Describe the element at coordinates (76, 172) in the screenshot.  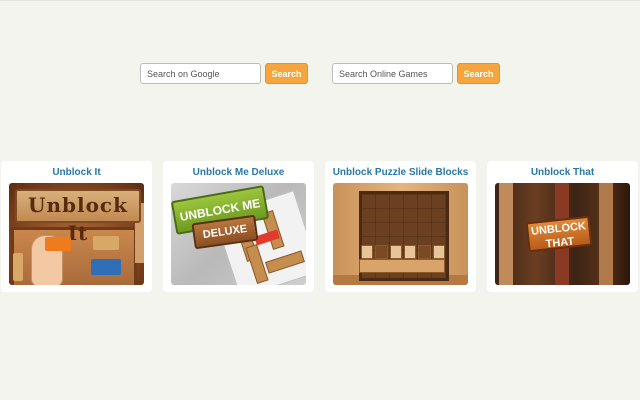
I see `game-card-title: Unblock It` at that location.